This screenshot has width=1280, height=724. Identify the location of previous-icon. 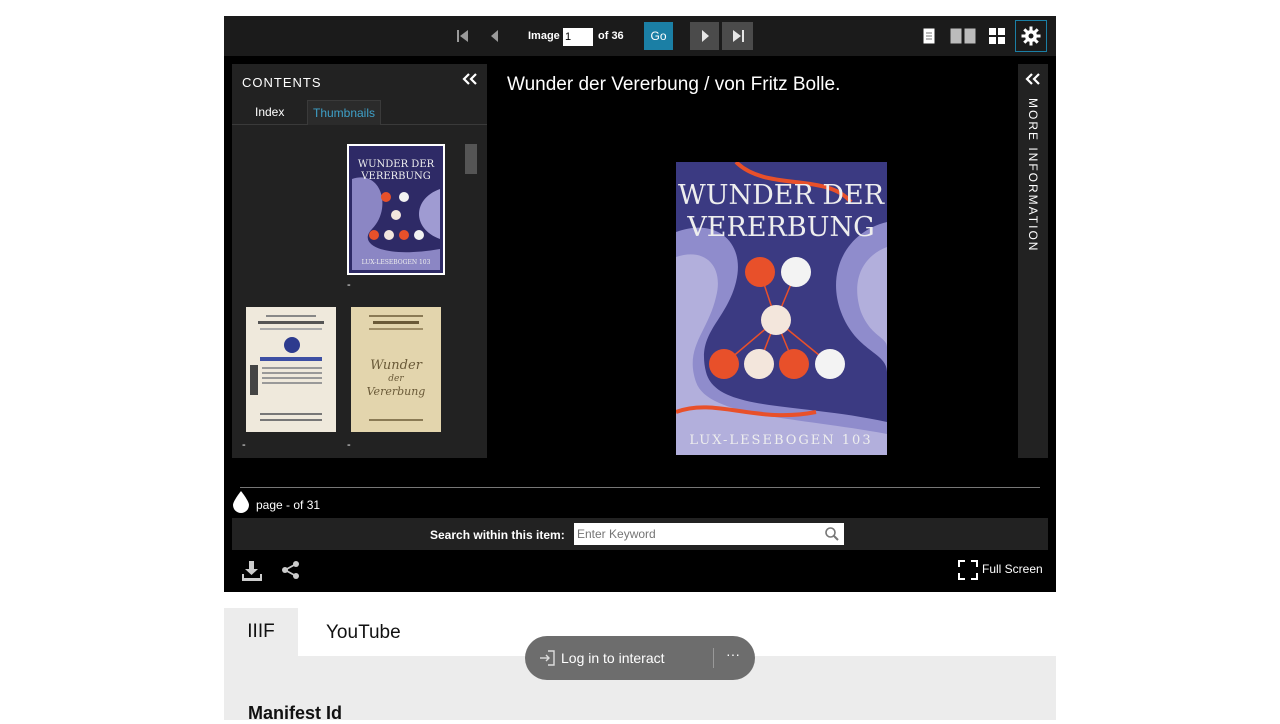
(494, 36).